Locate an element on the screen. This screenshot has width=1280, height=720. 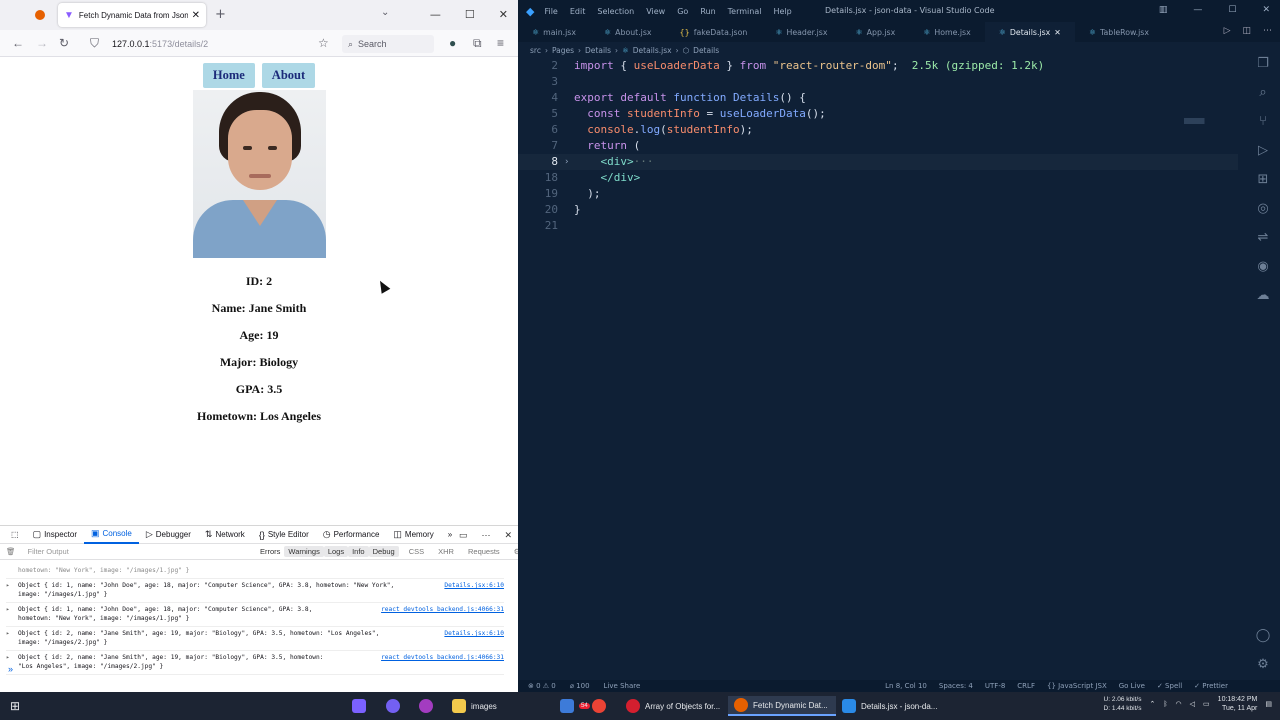
menu-terminal: Terminal is located at coordinates (745, 11).